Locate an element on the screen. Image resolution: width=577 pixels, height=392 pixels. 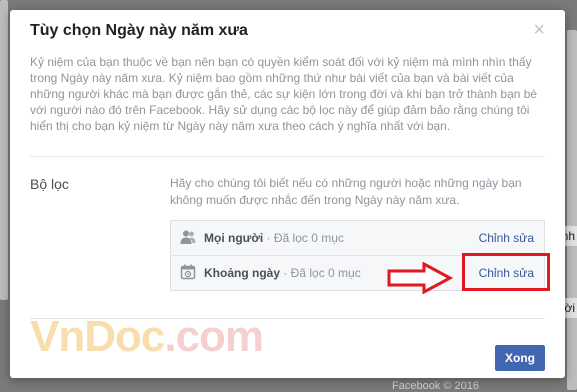
watermark-logo: VnDoc.com is located at coordinates (147, 337).